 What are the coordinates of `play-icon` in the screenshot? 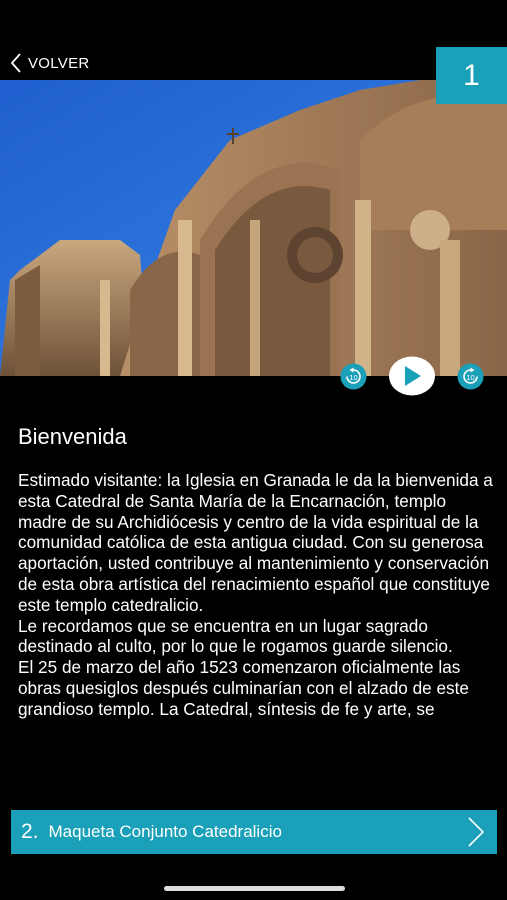 It's located at (412, 376).